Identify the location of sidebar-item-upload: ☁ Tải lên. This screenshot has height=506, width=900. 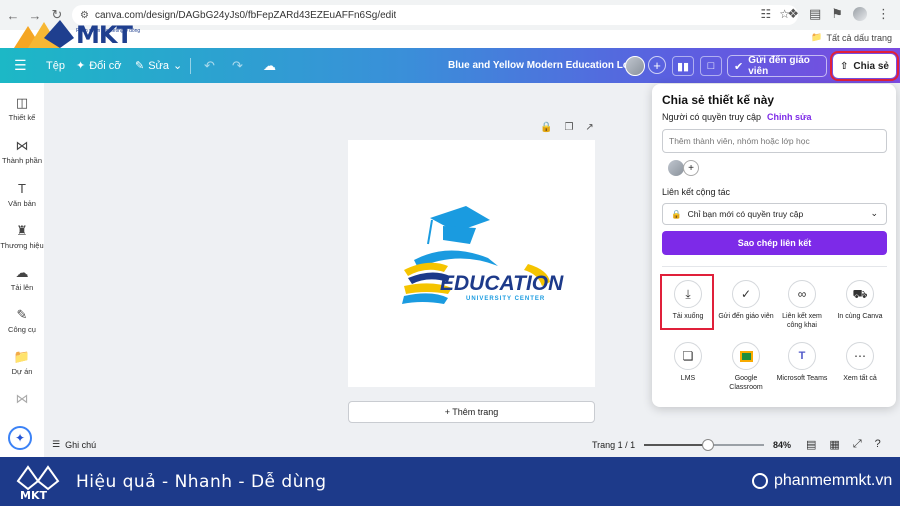
(22, 278).